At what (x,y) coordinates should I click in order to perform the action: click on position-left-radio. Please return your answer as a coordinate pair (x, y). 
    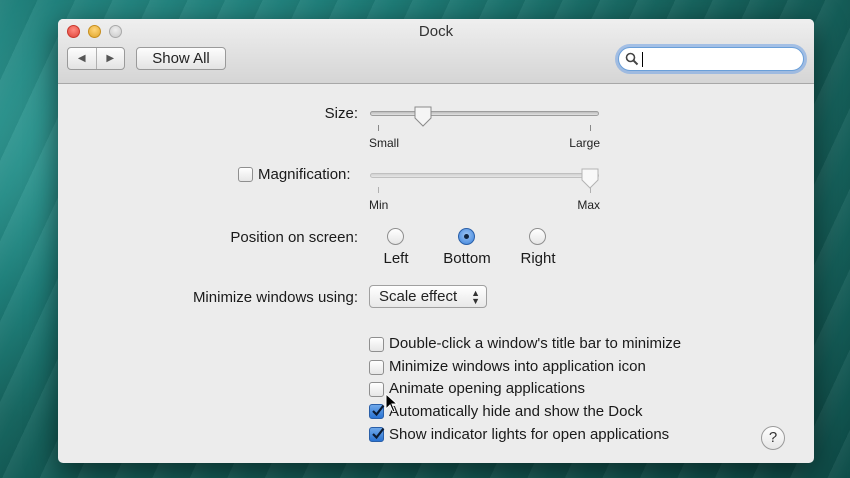
    Looking at the image, I should click on (395, 236).